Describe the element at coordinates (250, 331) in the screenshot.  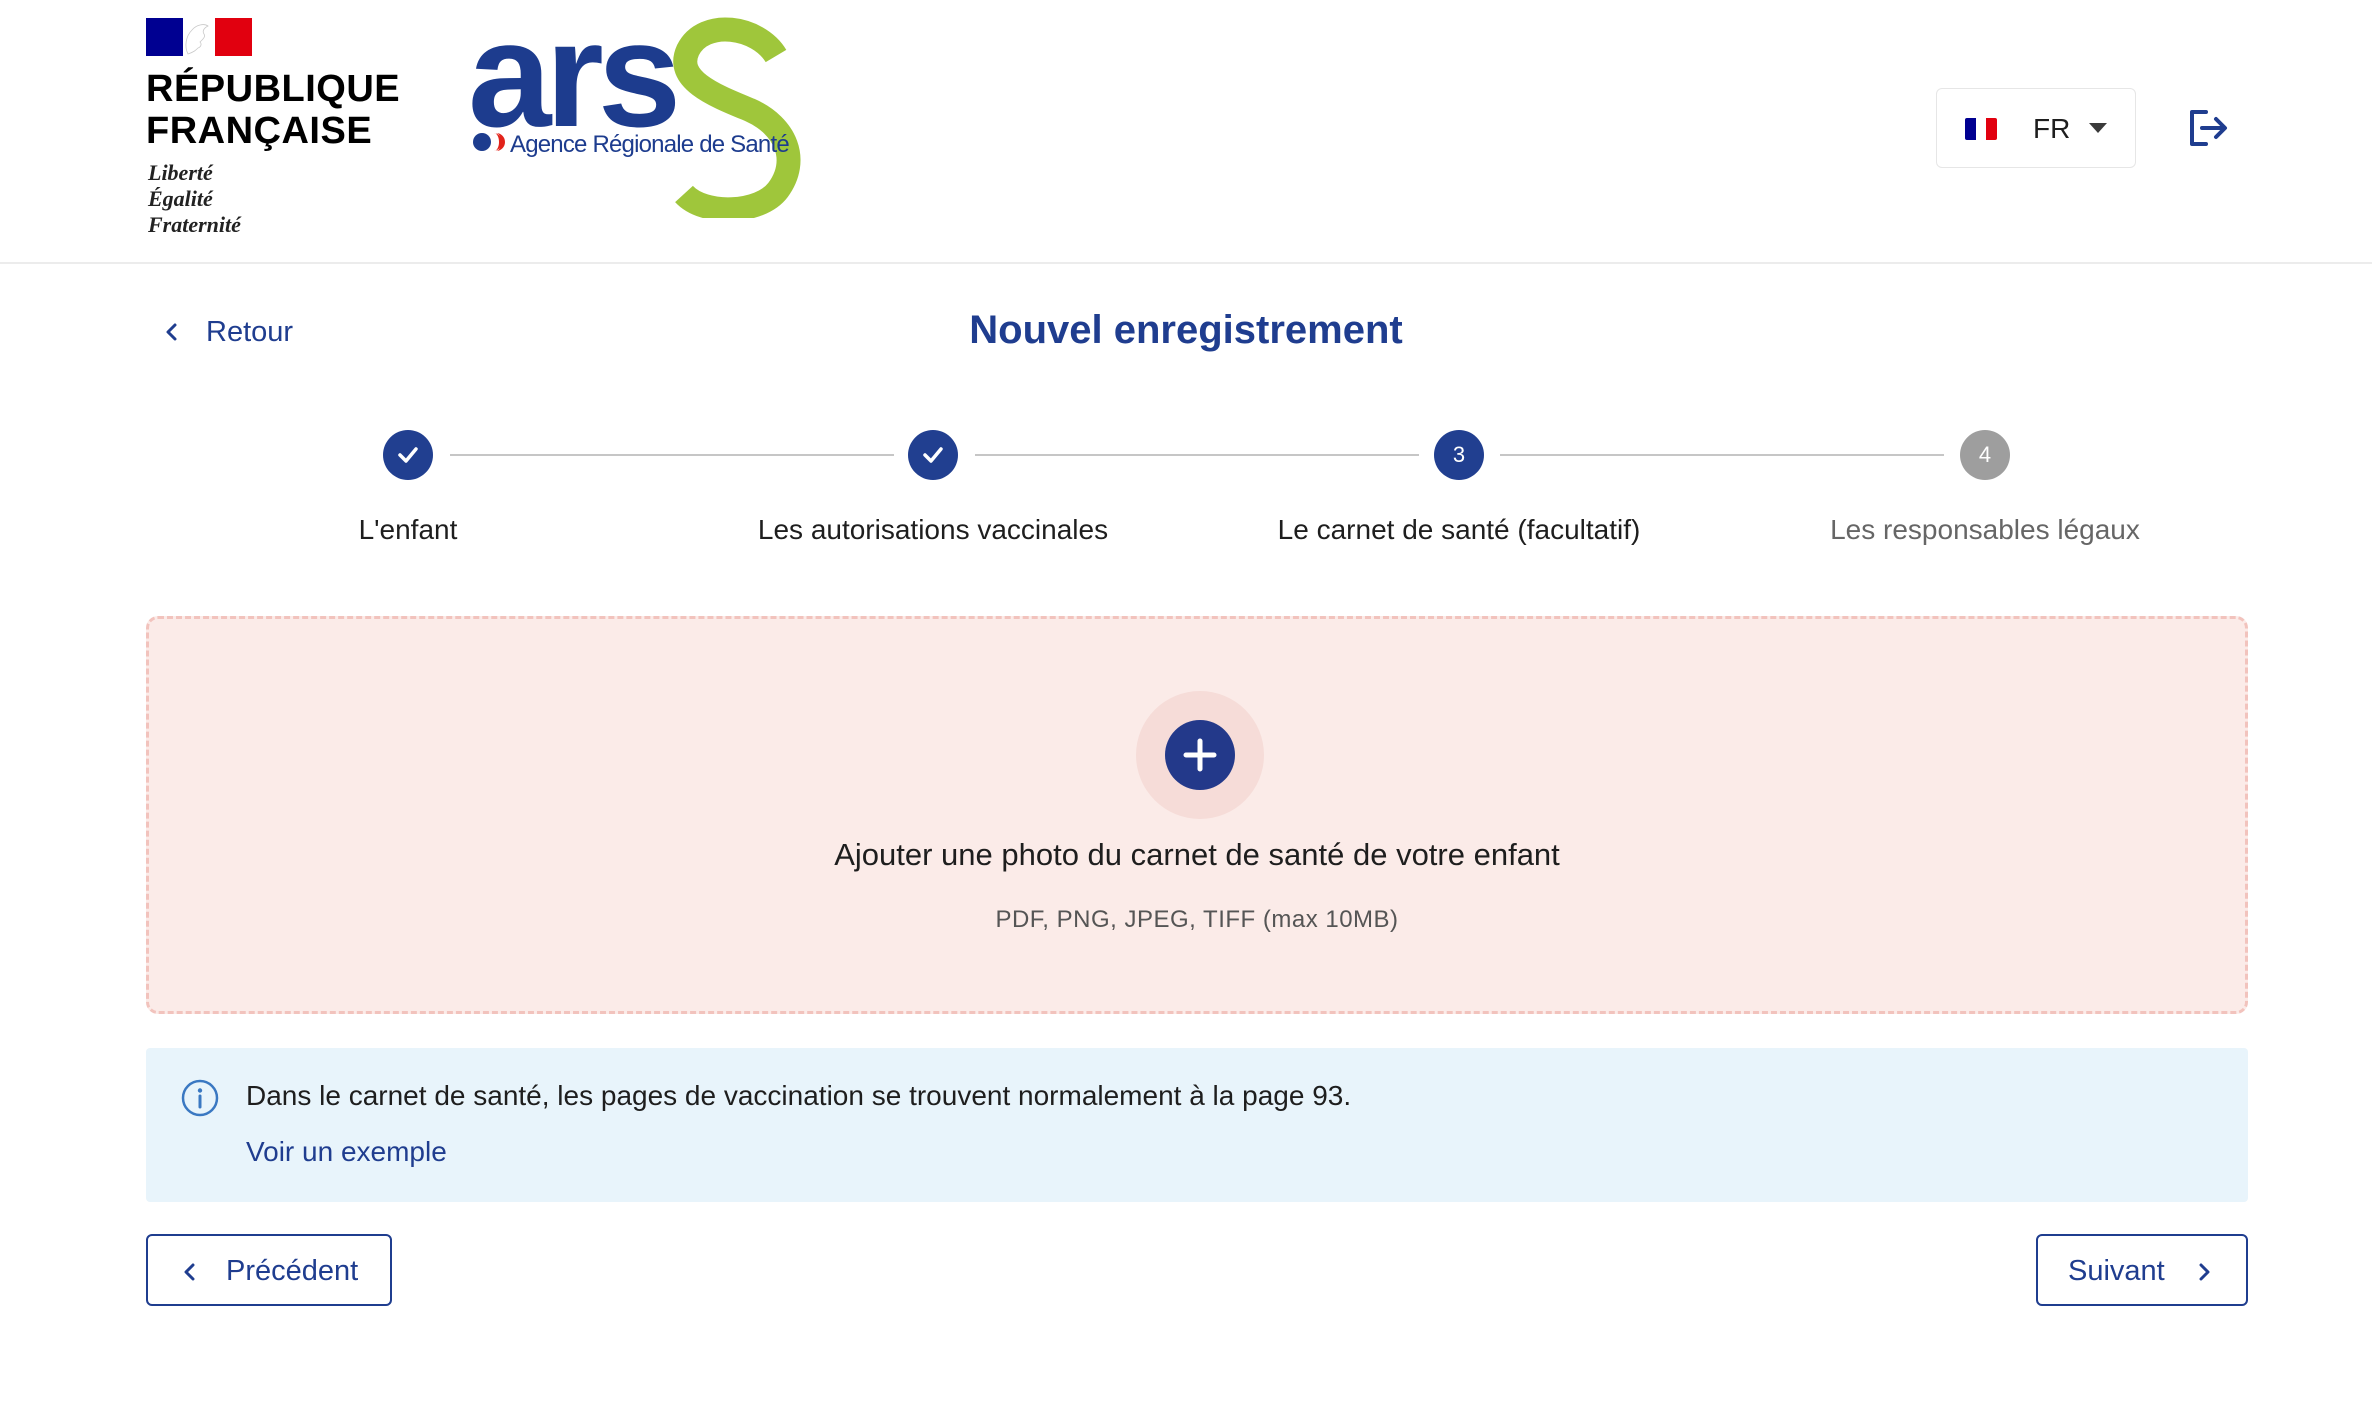
I see `back-link-label: Retour` at that location.